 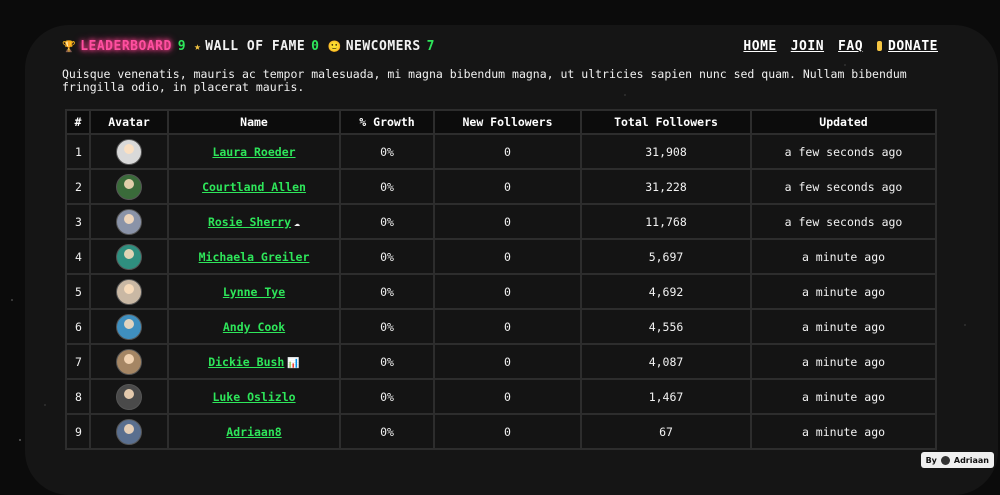 What do you see at coordinates (666, 396) in the screenshot?
I see `total-followers-cell: 1,467` at bounding box center [666, 396].